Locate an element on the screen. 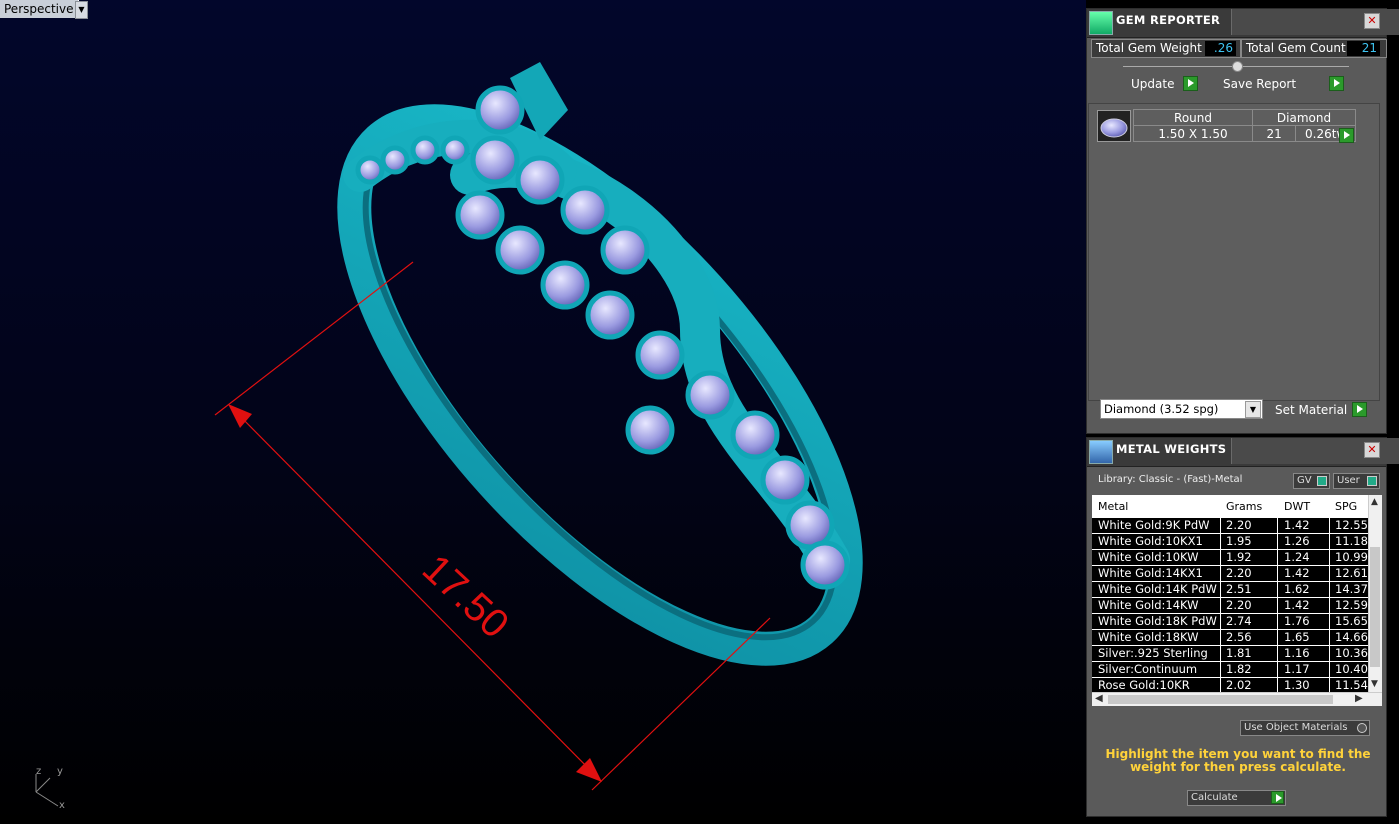 Image resolution: width=1399 pixels, height=824 pixels. table-cell: 1.42 is located at coordinates (1297, 605).